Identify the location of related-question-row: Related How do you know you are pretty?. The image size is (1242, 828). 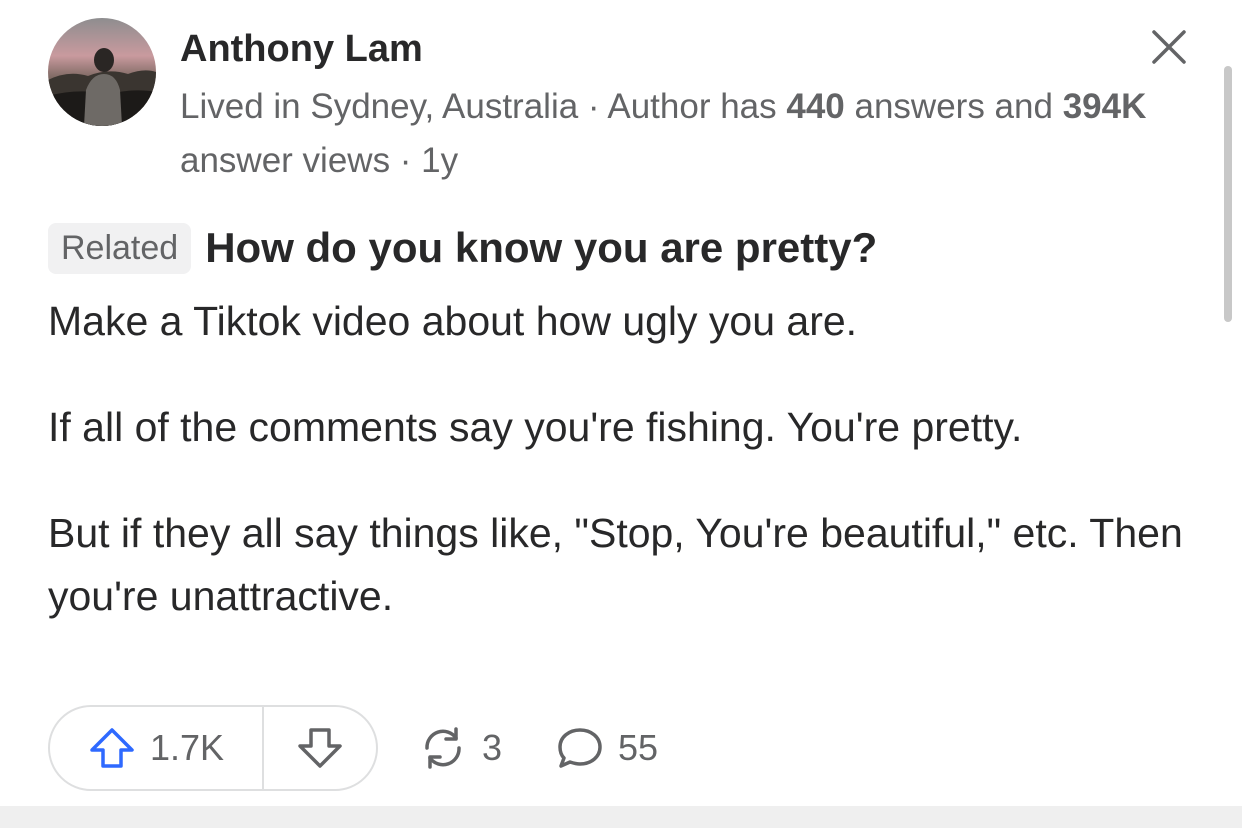
(462, 248).